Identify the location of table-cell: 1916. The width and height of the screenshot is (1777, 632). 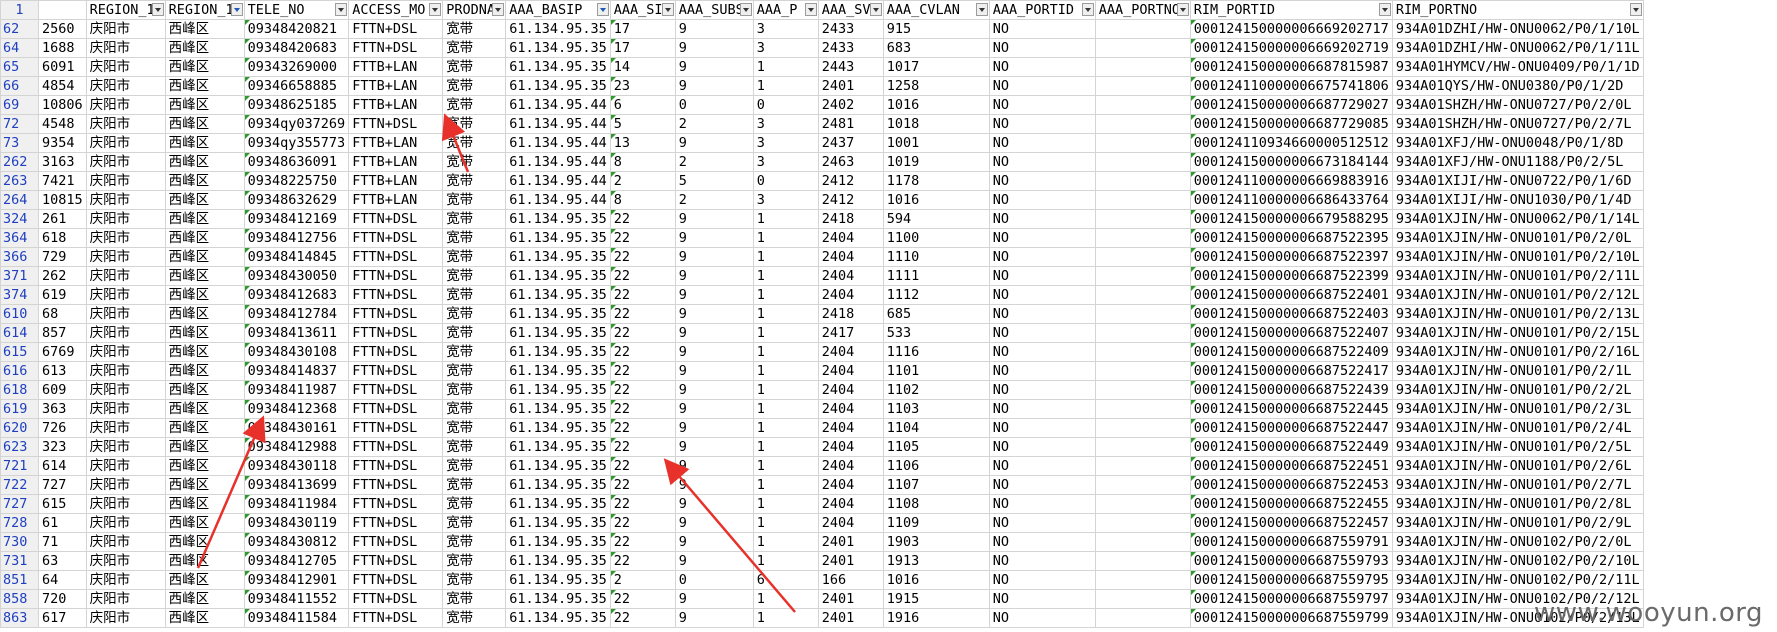
(936, 618).